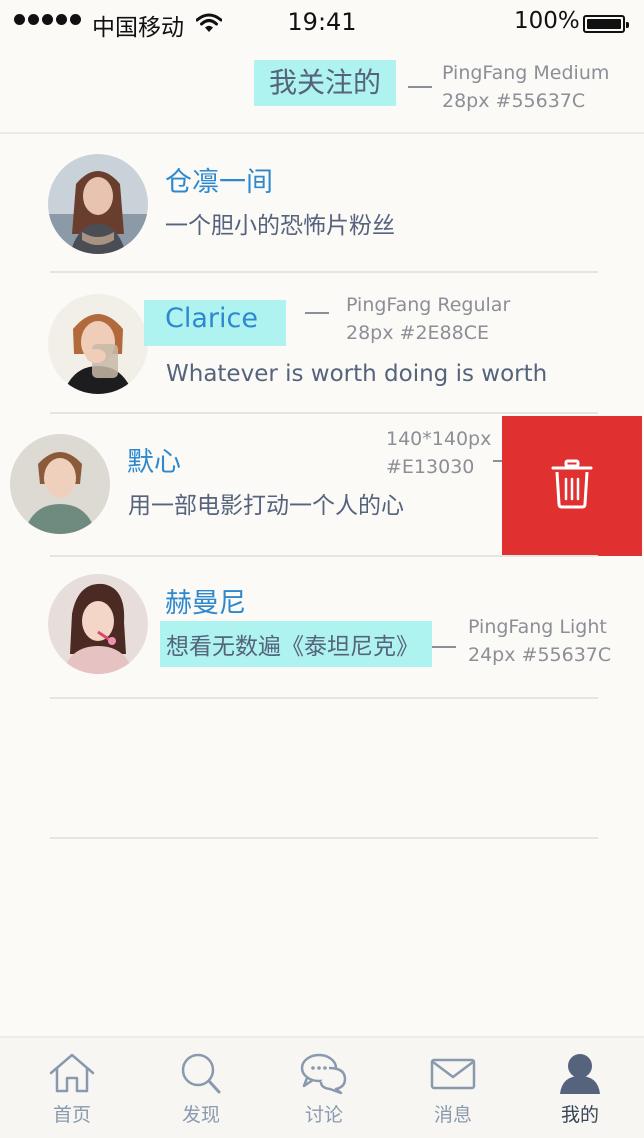  I want to click on tab-label: 发现, so click(200, 1115).